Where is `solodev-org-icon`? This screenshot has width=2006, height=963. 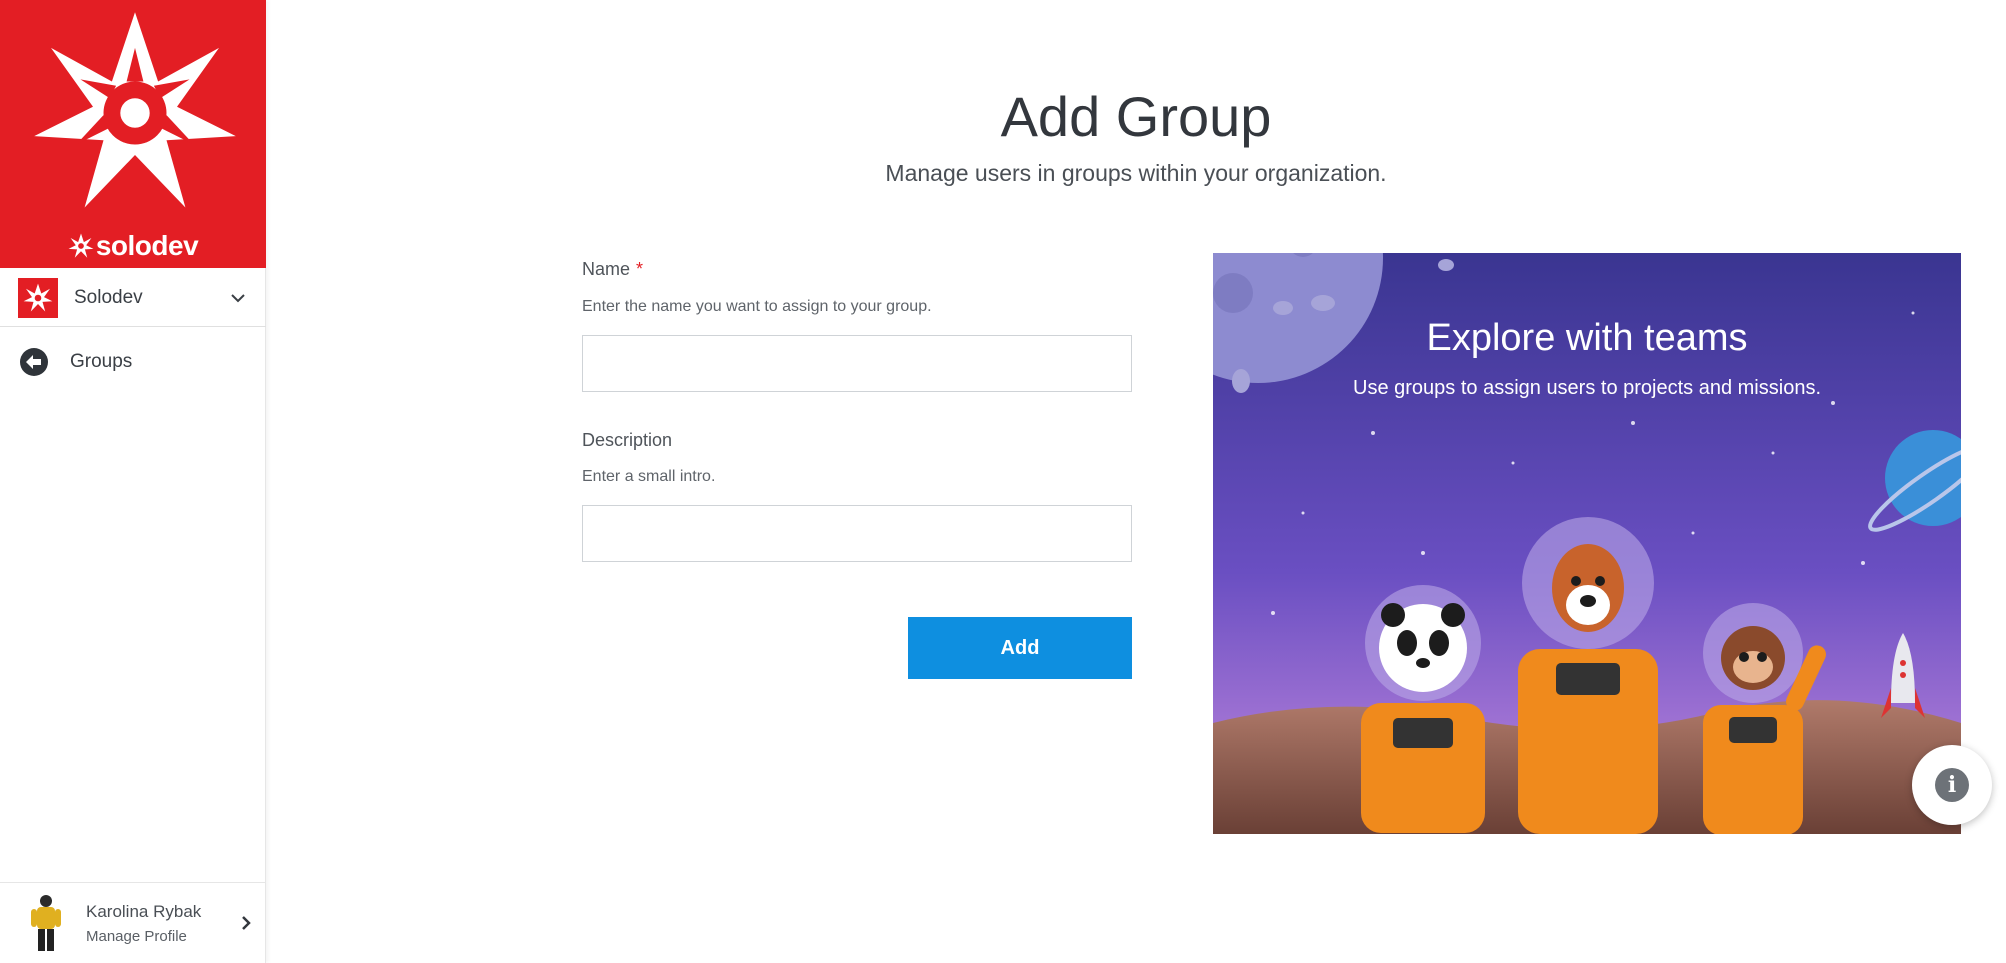 solodev-org-icon is located at coordinates (38, 297).